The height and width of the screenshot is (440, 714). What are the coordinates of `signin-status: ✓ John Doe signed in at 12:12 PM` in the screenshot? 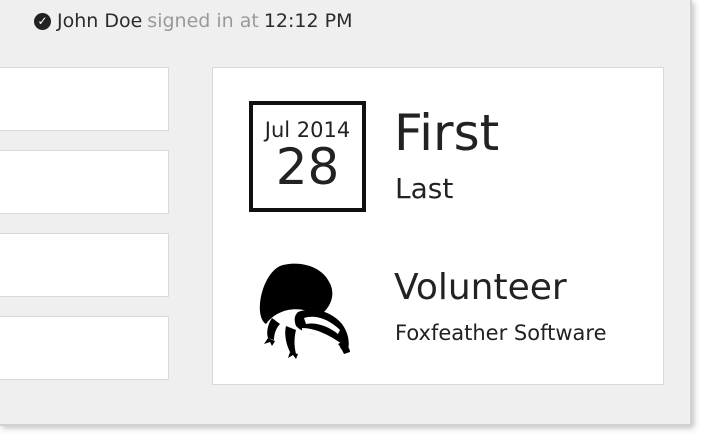 It's located at (193, 21).